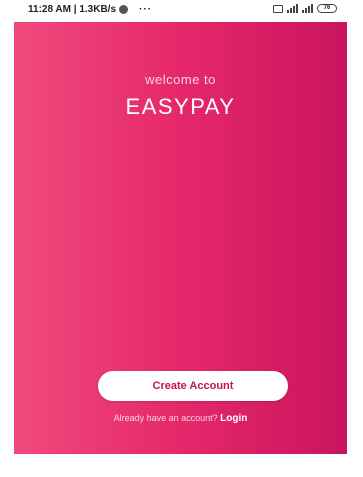  I want to click on status-right: 76, so click(305, 8).